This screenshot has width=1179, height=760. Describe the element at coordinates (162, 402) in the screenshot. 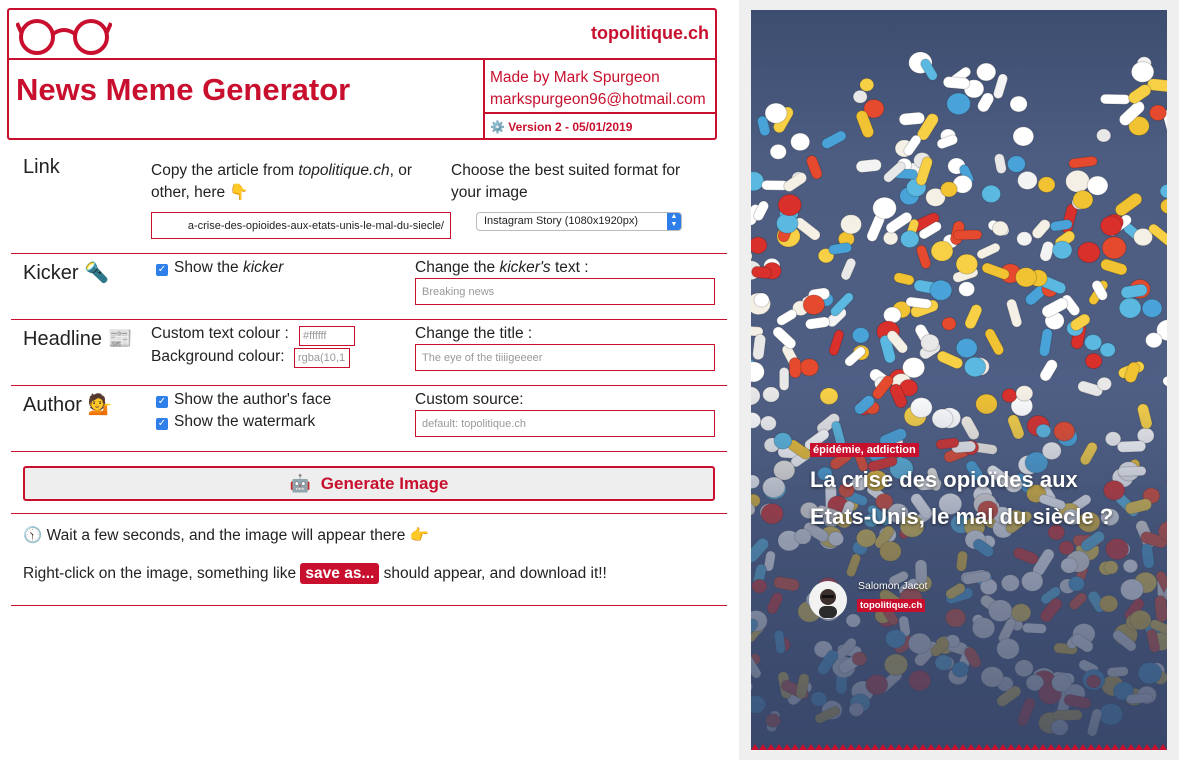

I see `show-face-checkbox: ✓` at that location.